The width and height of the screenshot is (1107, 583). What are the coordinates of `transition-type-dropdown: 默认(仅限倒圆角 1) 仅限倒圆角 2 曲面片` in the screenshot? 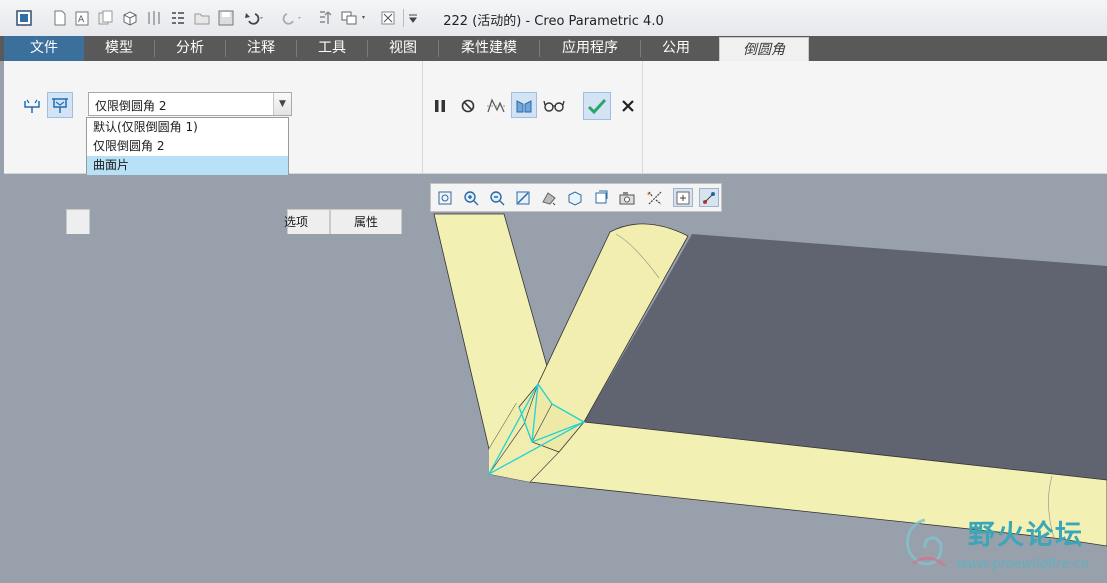 It's located at (187, 146).